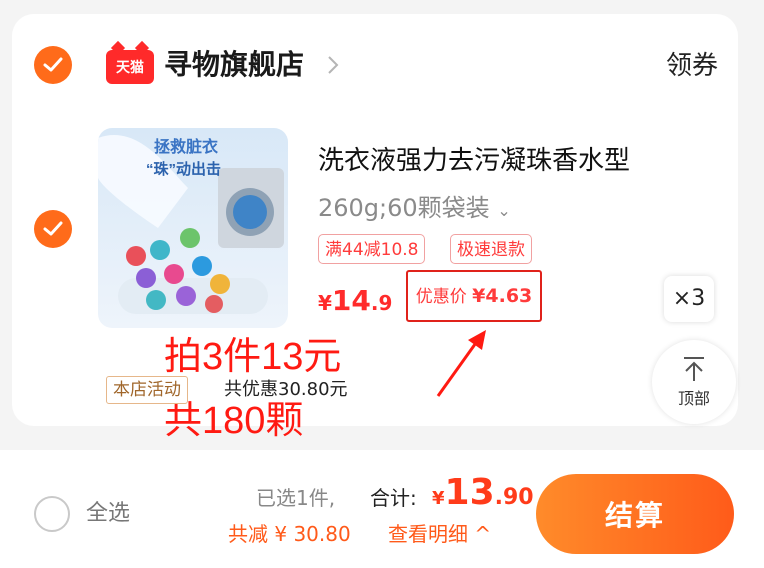 Image resolution: width=764 pixels, height=568 pixels. What do you see at coordinates (234, 65) in the screenshot?
I see `store-name: 寻物旗舰店` at bounding box center [234, 65].